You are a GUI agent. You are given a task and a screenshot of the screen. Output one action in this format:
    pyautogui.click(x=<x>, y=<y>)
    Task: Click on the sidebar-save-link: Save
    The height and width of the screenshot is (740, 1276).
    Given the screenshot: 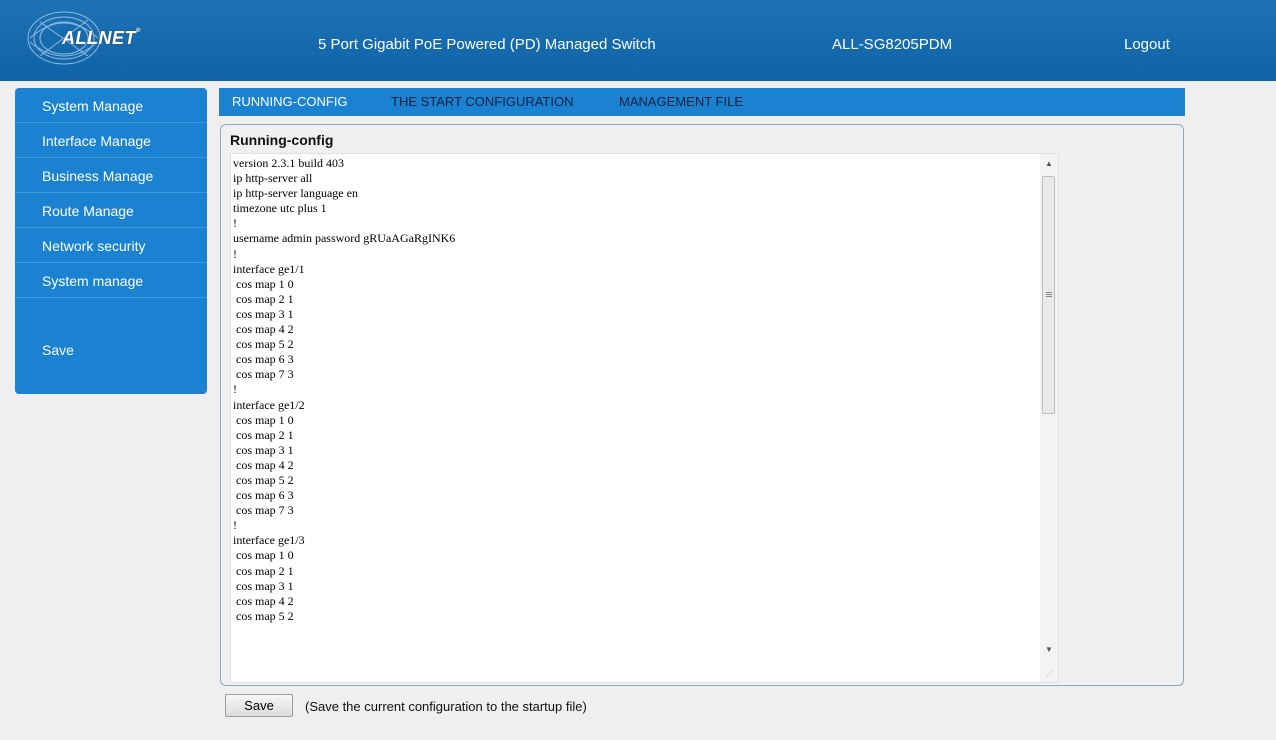 What is the action you would take?
    pyautogui.click(x=58, y=350)
    